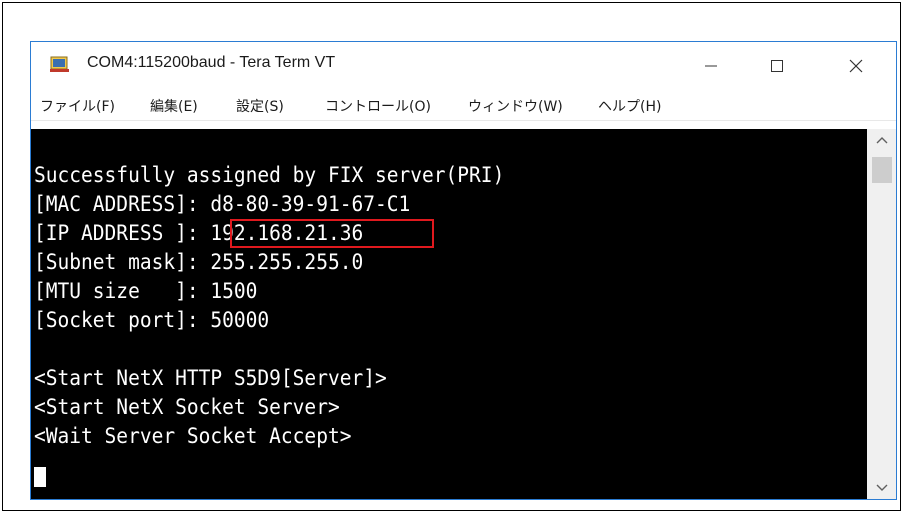 The width and height of the screenshot is (905, 516). What do you see at coordinates (77, 106) in the screenshot?
I see `menu-file: ファイル(F)` at bounding box center [77, 106].